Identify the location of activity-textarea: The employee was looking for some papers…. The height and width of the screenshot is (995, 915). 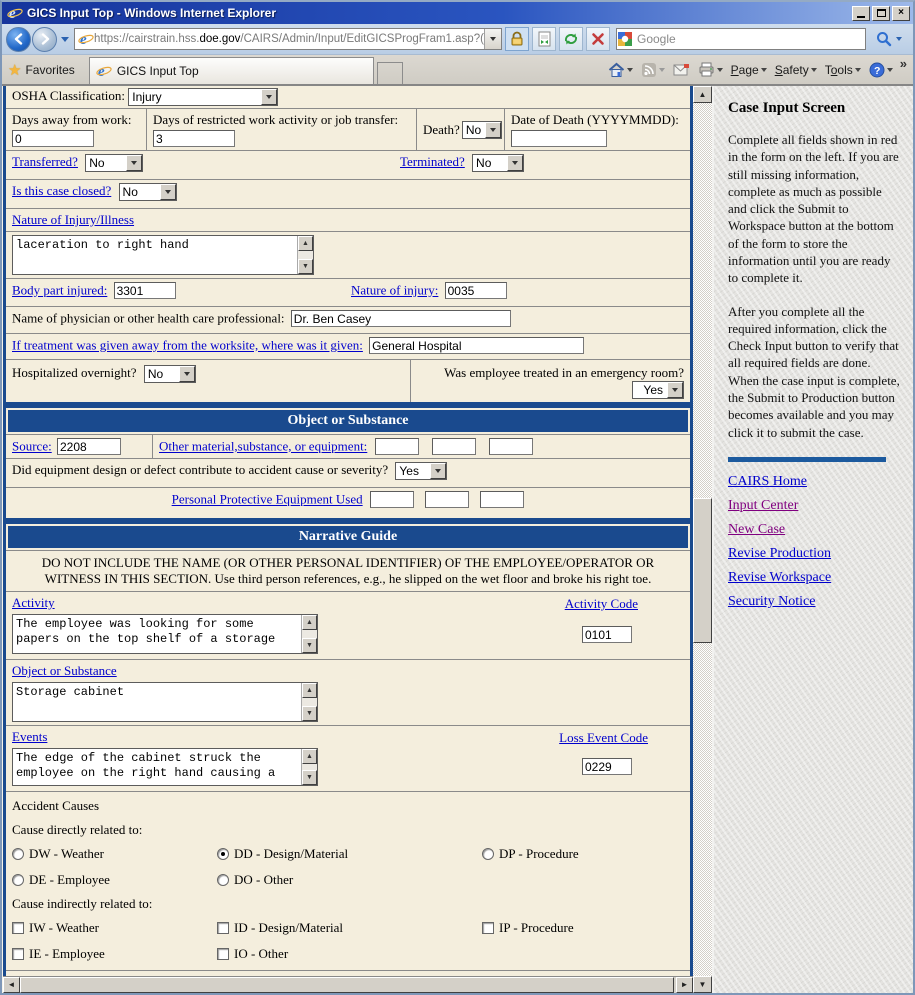
(165, 634).